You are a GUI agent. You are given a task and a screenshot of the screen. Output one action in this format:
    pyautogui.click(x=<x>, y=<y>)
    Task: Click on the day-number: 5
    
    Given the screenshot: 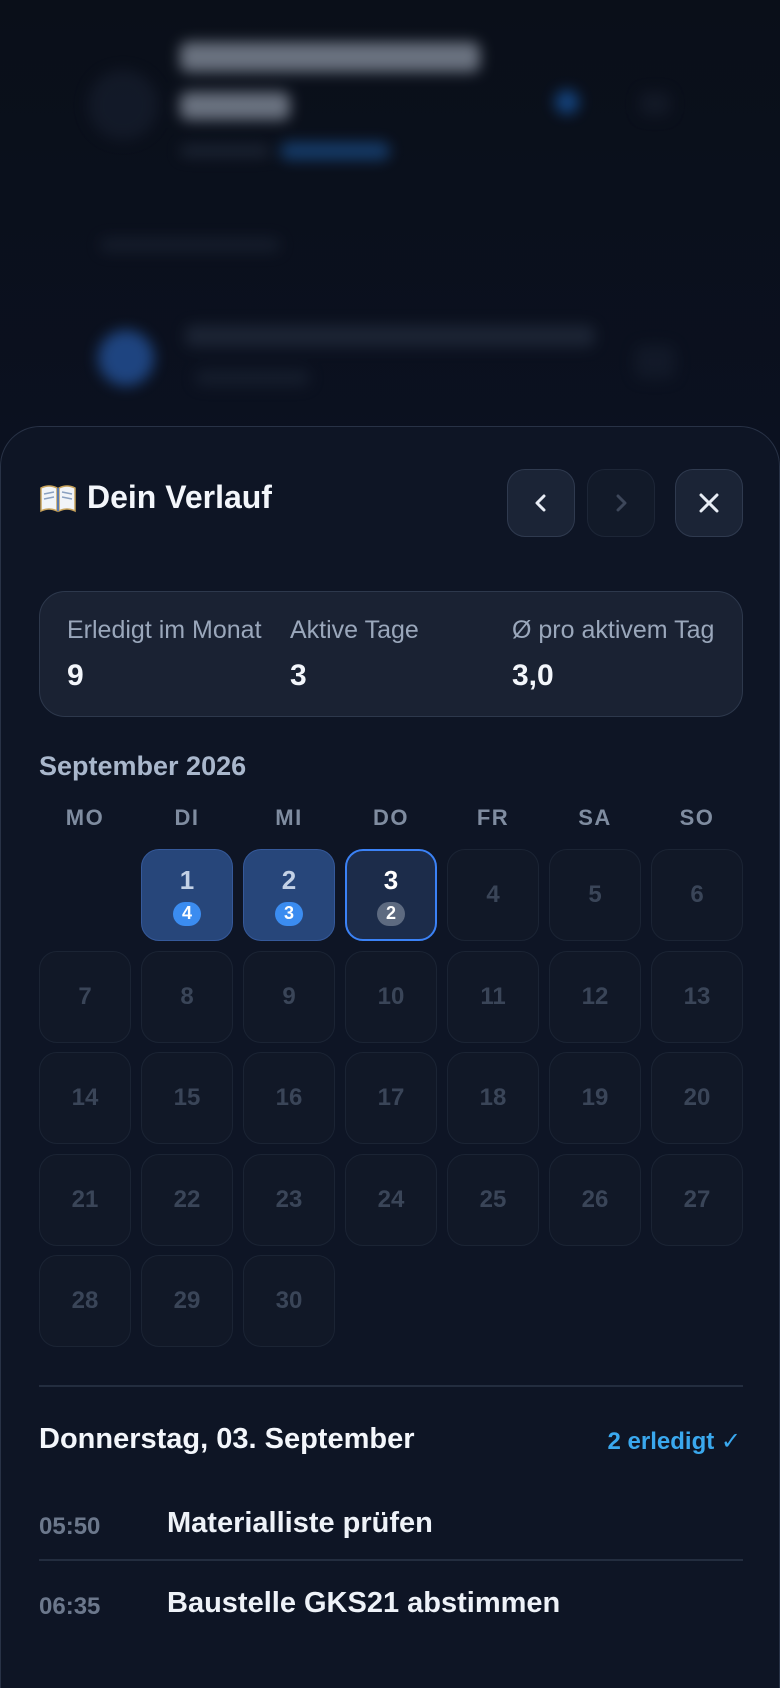 What is the action you would take?
    pyautogui.click(x=595, y=894)
    